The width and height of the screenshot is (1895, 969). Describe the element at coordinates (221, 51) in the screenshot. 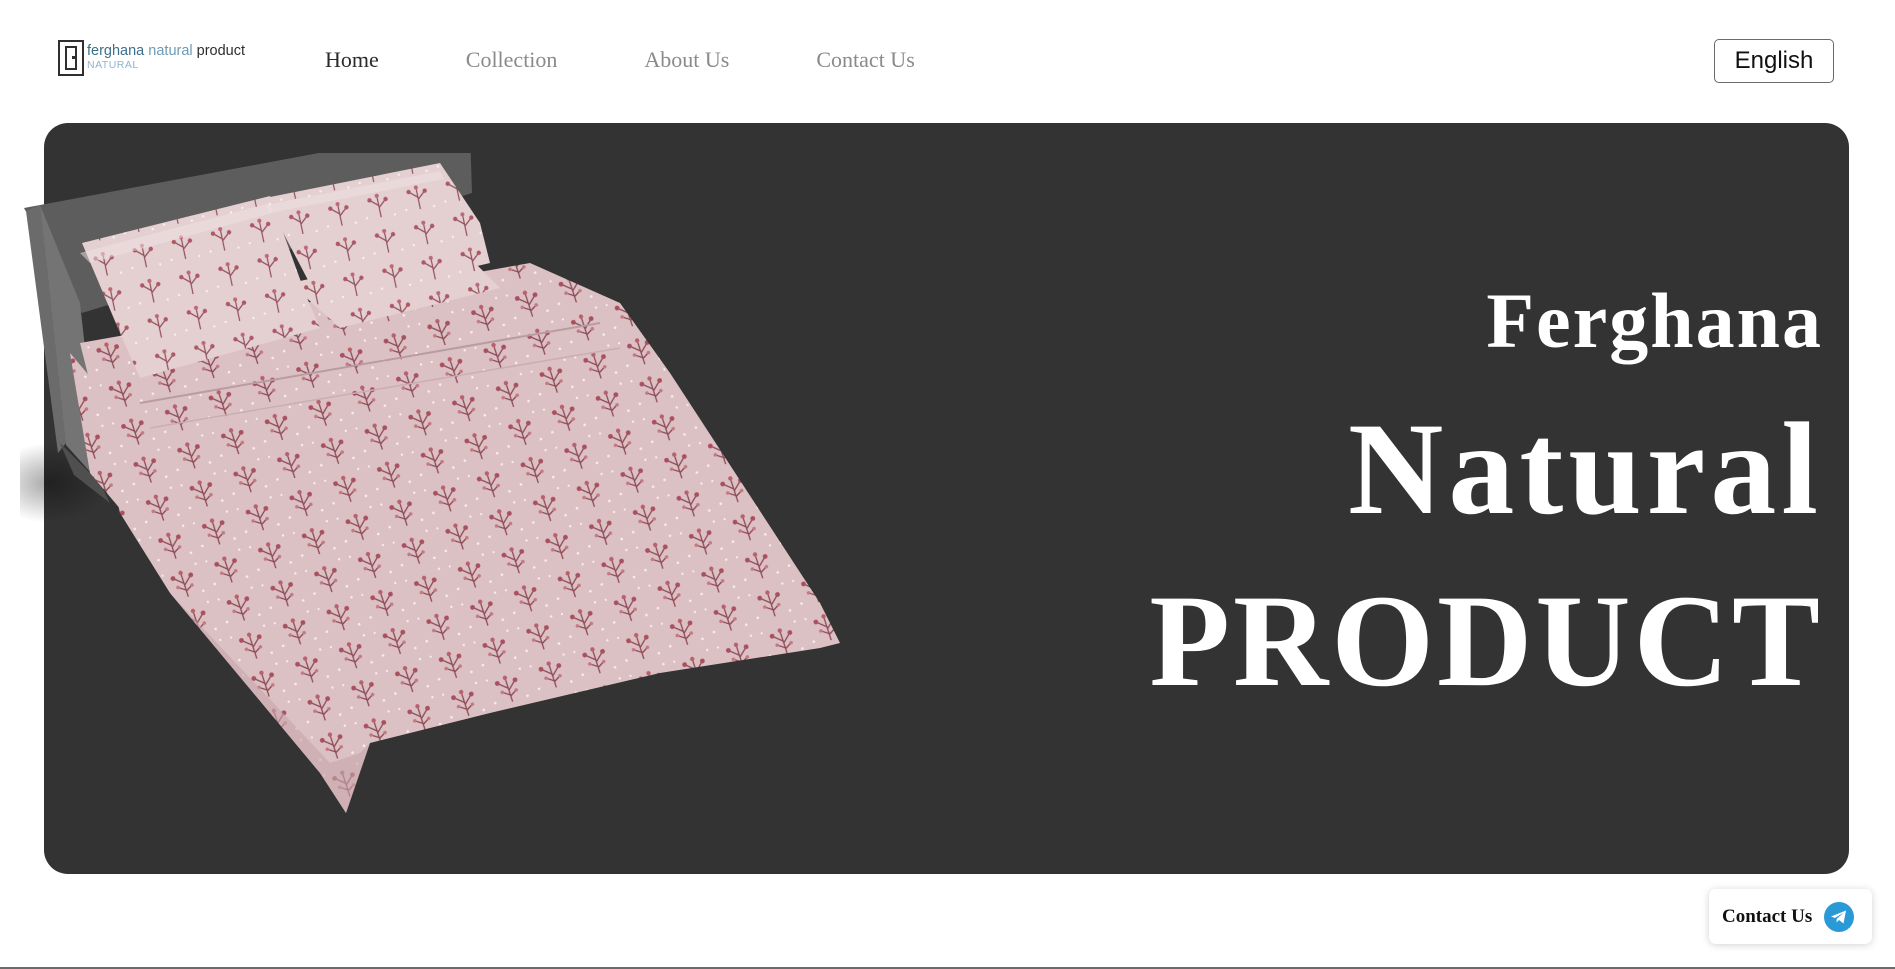

I see `logo-word-product: product` at that location.